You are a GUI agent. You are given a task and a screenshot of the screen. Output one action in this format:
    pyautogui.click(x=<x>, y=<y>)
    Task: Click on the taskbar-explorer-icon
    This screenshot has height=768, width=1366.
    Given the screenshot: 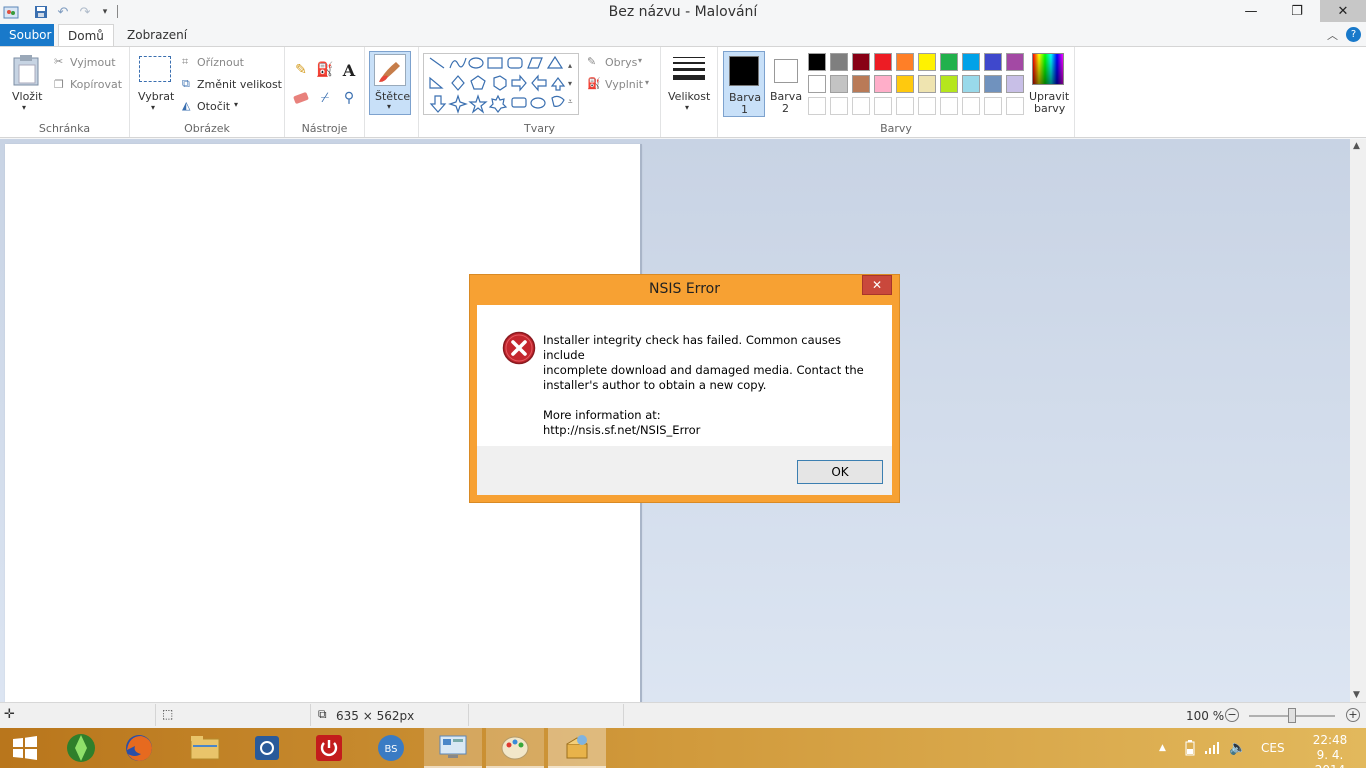 What is the action you would take?
    pyautogui.click(x=205, y=748)
    